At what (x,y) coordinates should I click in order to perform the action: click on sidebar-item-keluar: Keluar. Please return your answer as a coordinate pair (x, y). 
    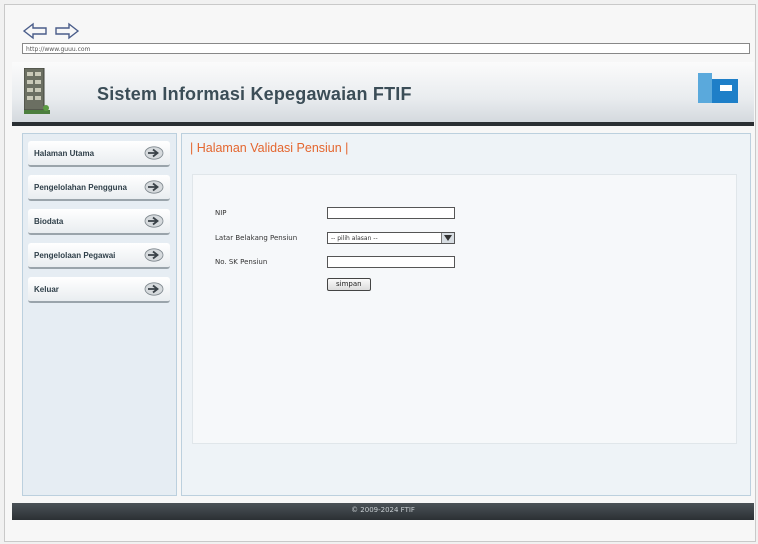
    Looking at the image, I should click on (99, 290).